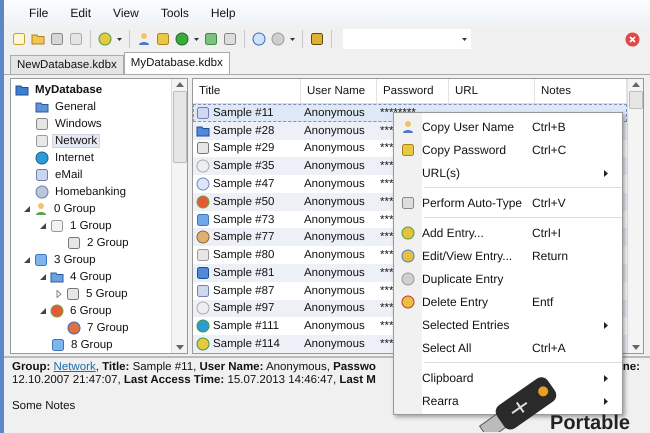 The height and width of the screenshot is (433, 650). What do you see at coordinates (243, 112) in the screenshot?
I see `table-cell: Sample #11` at bounding box center [243, 112].